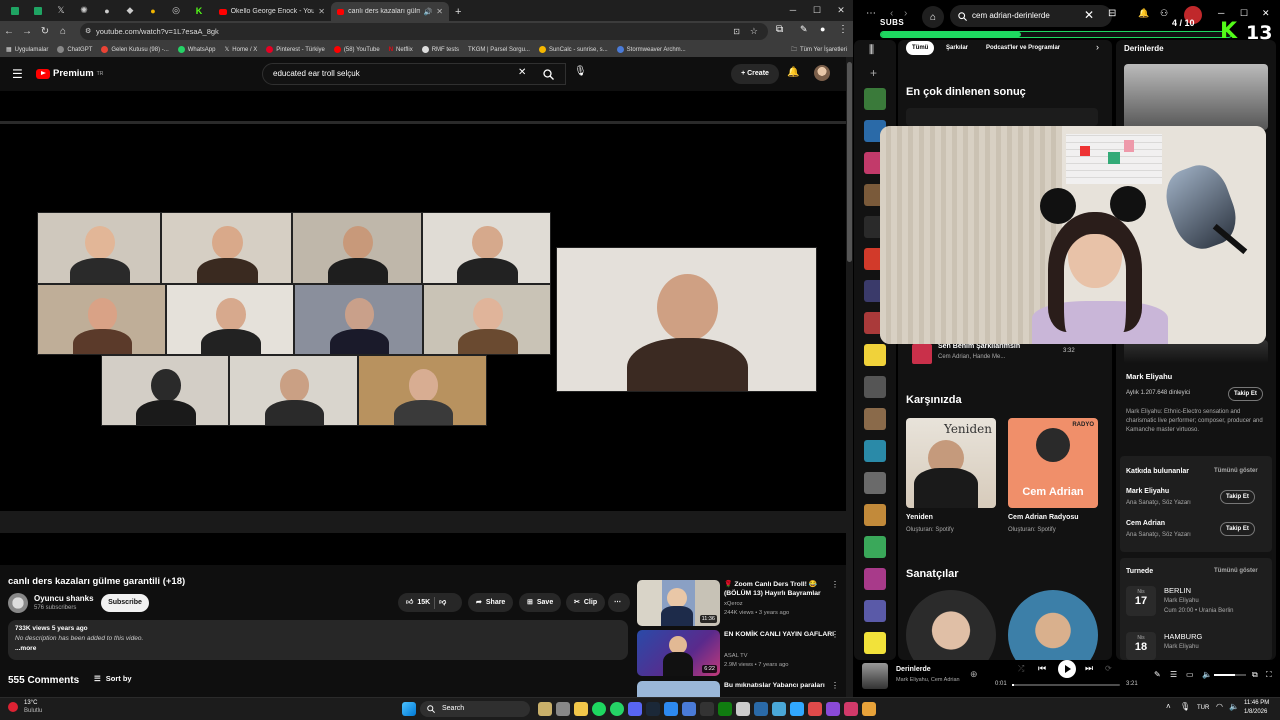 This screenshot has height=720, width=1280. I want to click on previous-icon: ⏮, so click(1042, 668).